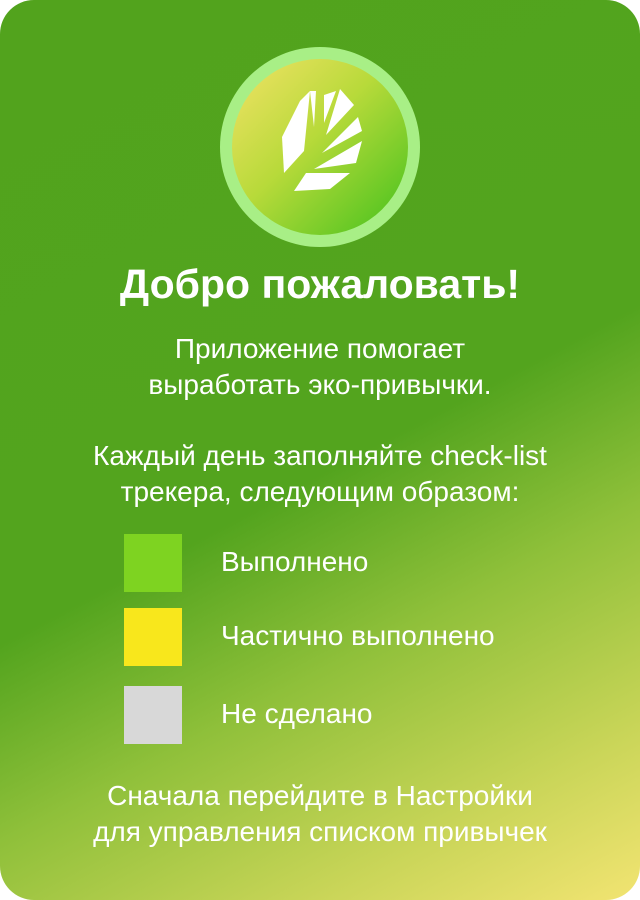 The image size is (640, 900). I want to click on intro-line-1: Приложение помогает, so click(320, 348).